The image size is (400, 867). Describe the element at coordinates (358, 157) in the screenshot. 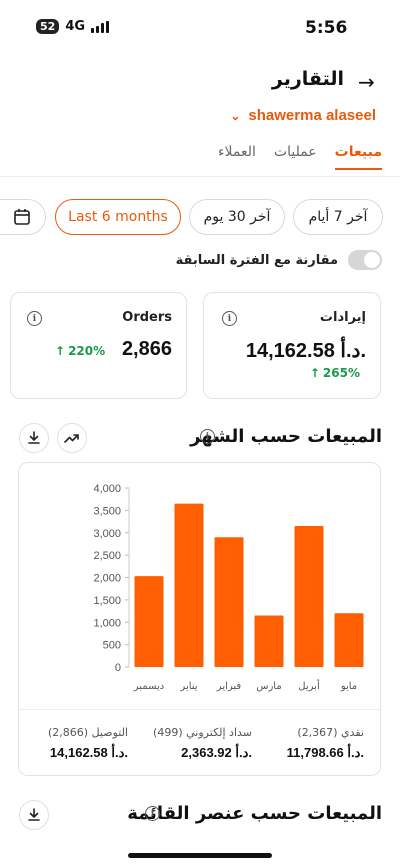

I see `tab-sales: مبيعات` at that location.